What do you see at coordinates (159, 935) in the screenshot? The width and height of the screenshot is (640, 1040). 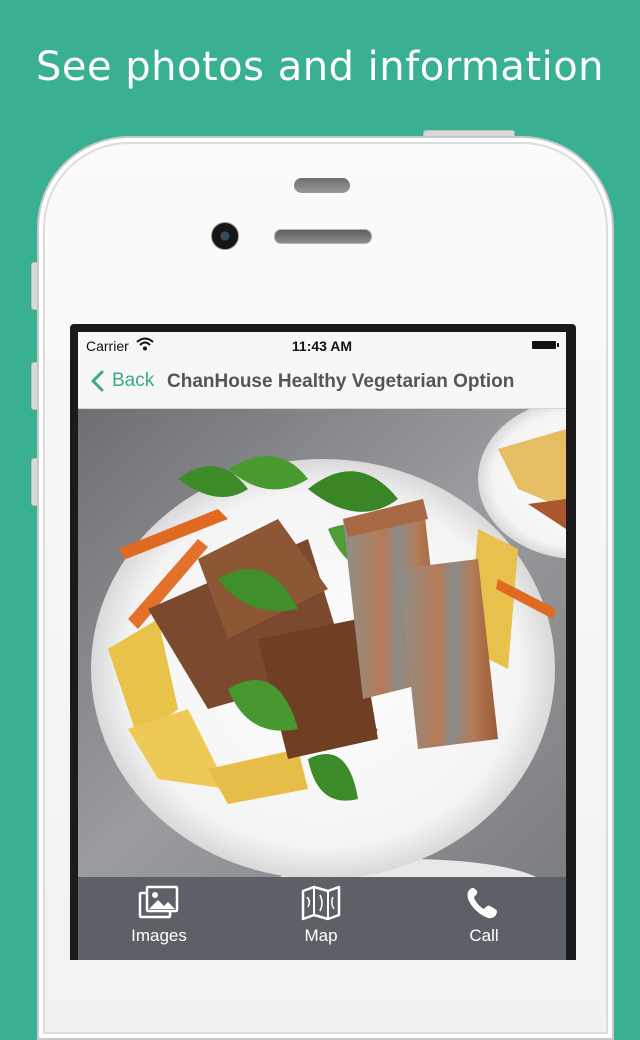 I see `tab-images-label: Images` at bounding box center [159, 935].